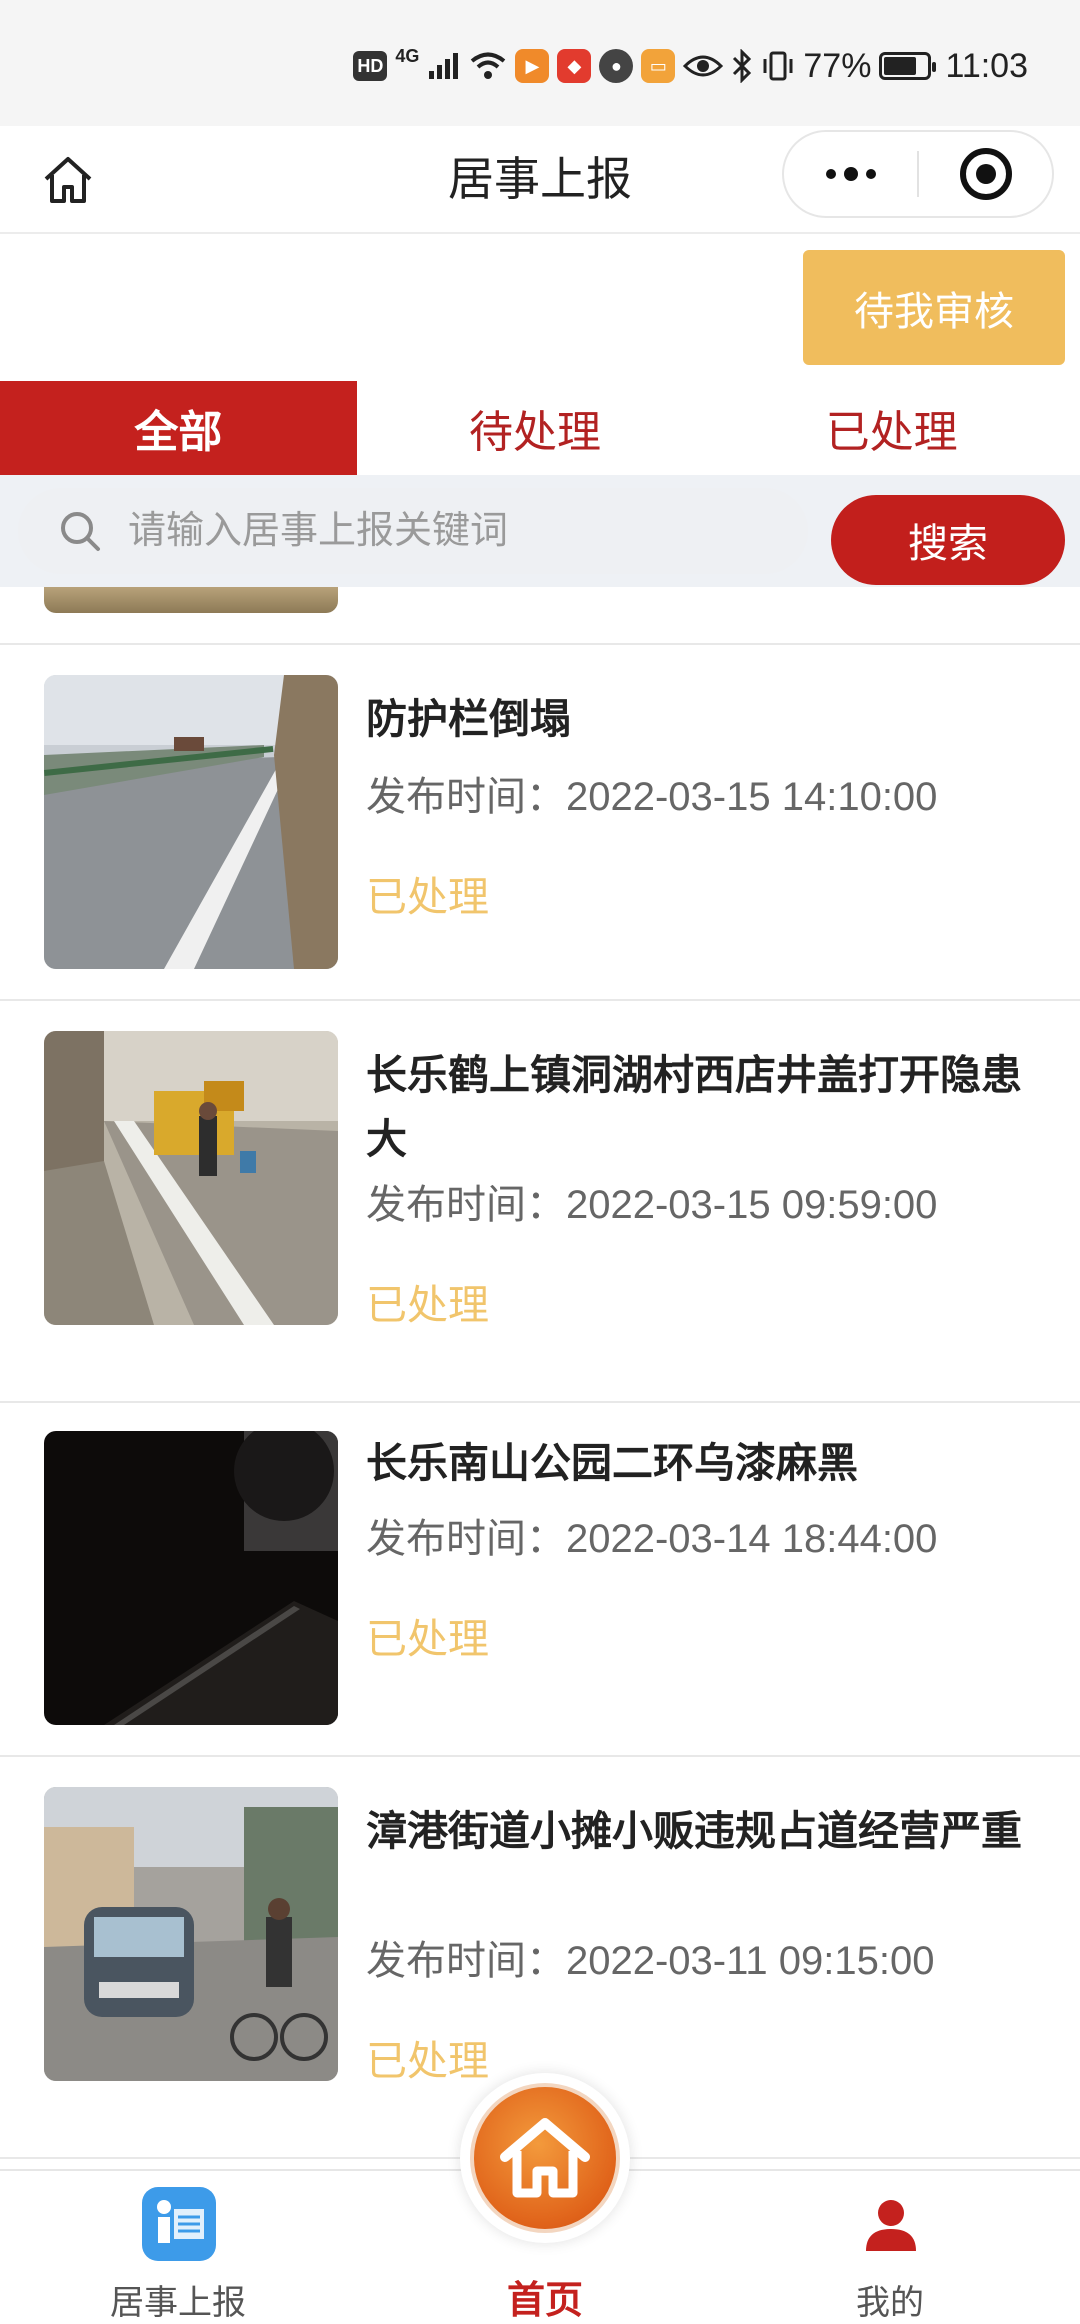 This screenshot has width=1080, height=2324. I want to click on tabbar-item-report: 居事上报, so click(178, 2247).